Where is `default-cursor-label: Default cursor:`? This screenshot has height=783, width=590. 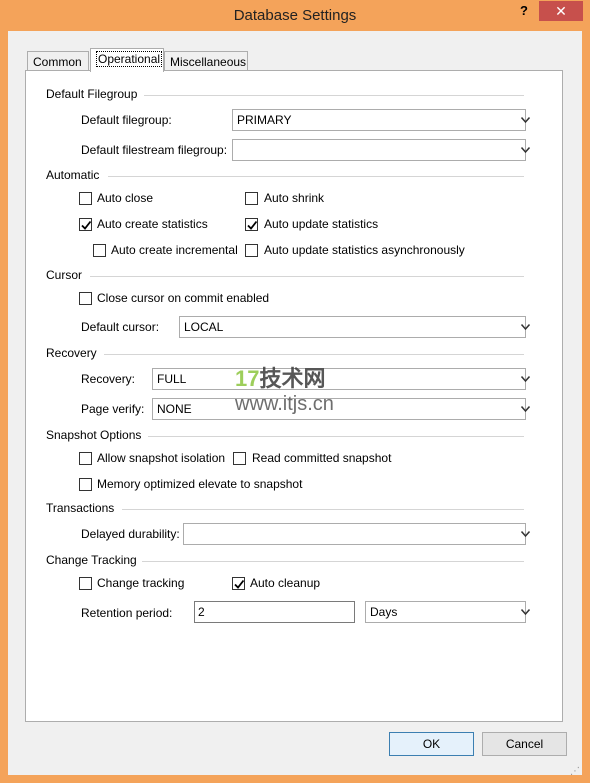 default-cursor-label: Default cursor: is located at coordinates (120, 327).